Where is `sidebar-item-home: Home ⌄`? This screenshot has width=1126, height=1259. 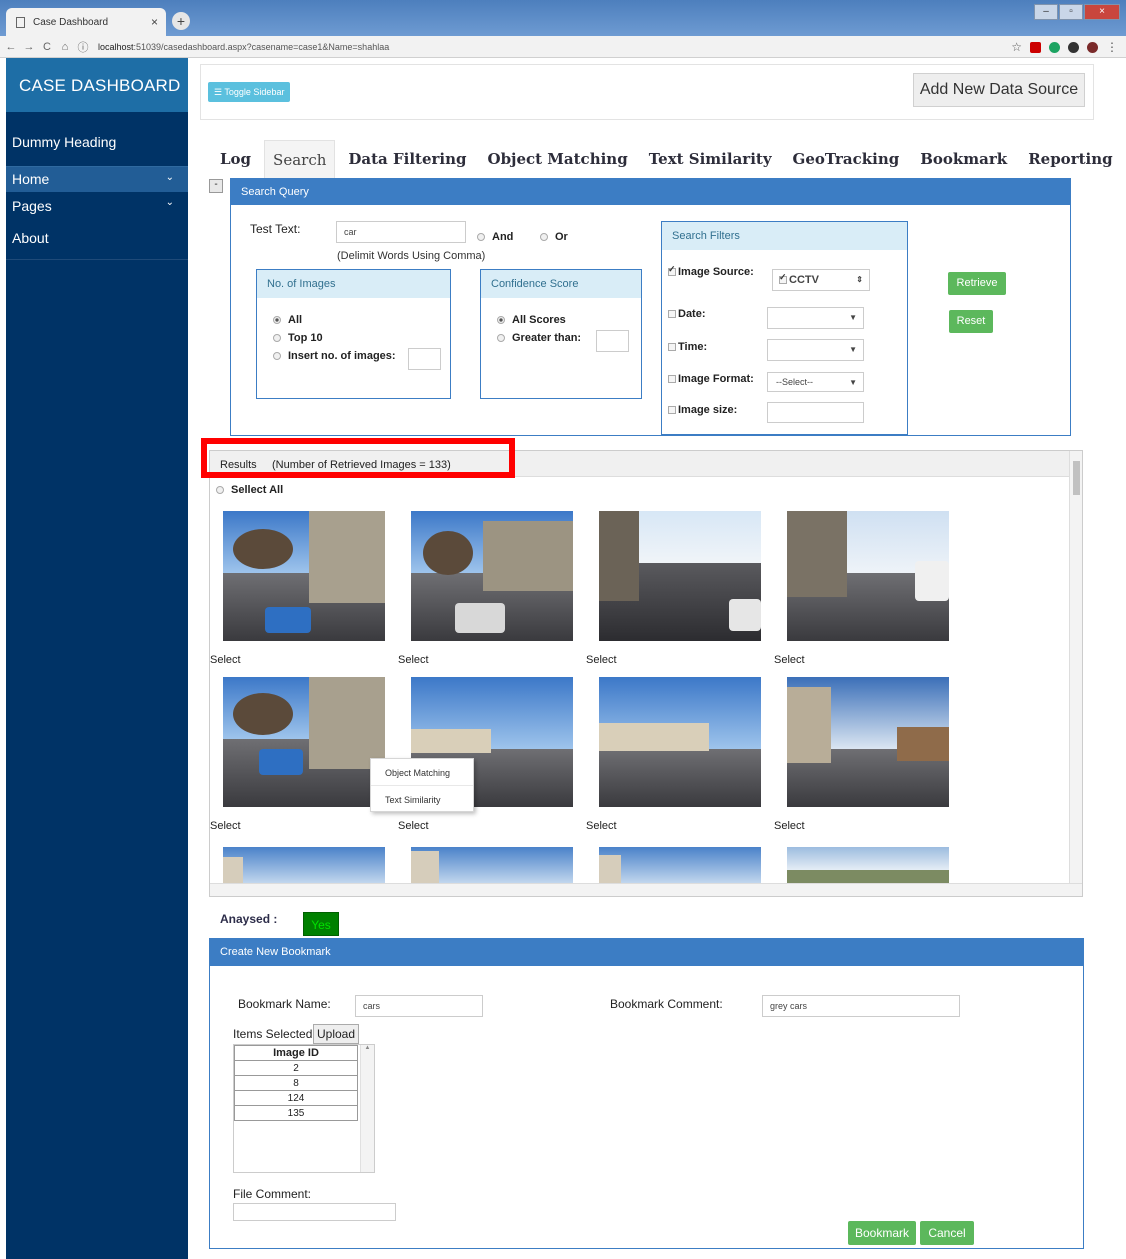 sidebar-item-home: Home ⌄ is located at coordinates (97, 179).